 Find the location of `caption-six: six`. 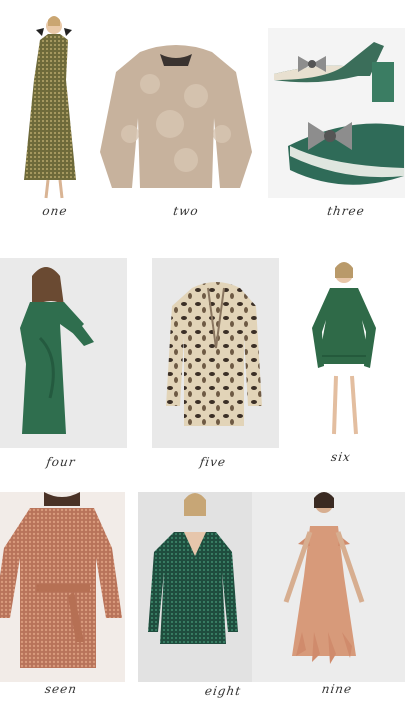

caption-six: six is located at coordinates (341, 457).